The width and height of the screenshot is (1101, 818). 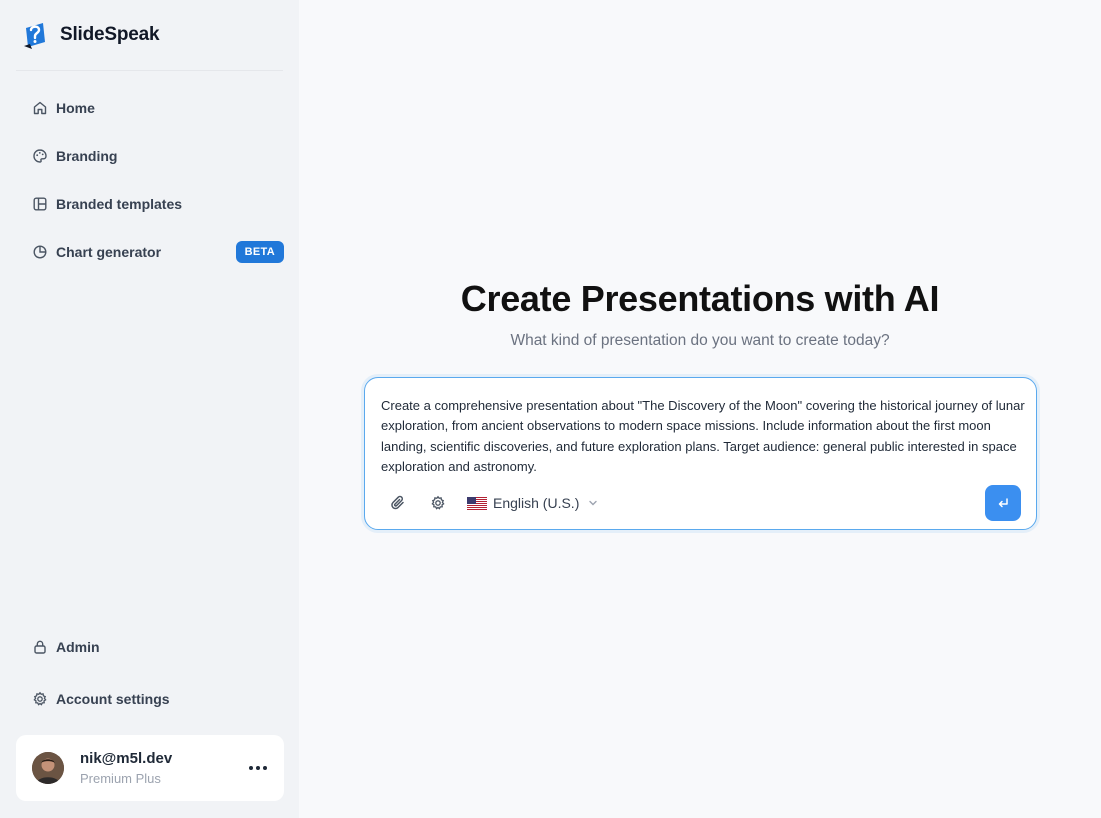 I want to click on sidebar-item-branded-templates: Branded templates, so click(x=150, y=204).